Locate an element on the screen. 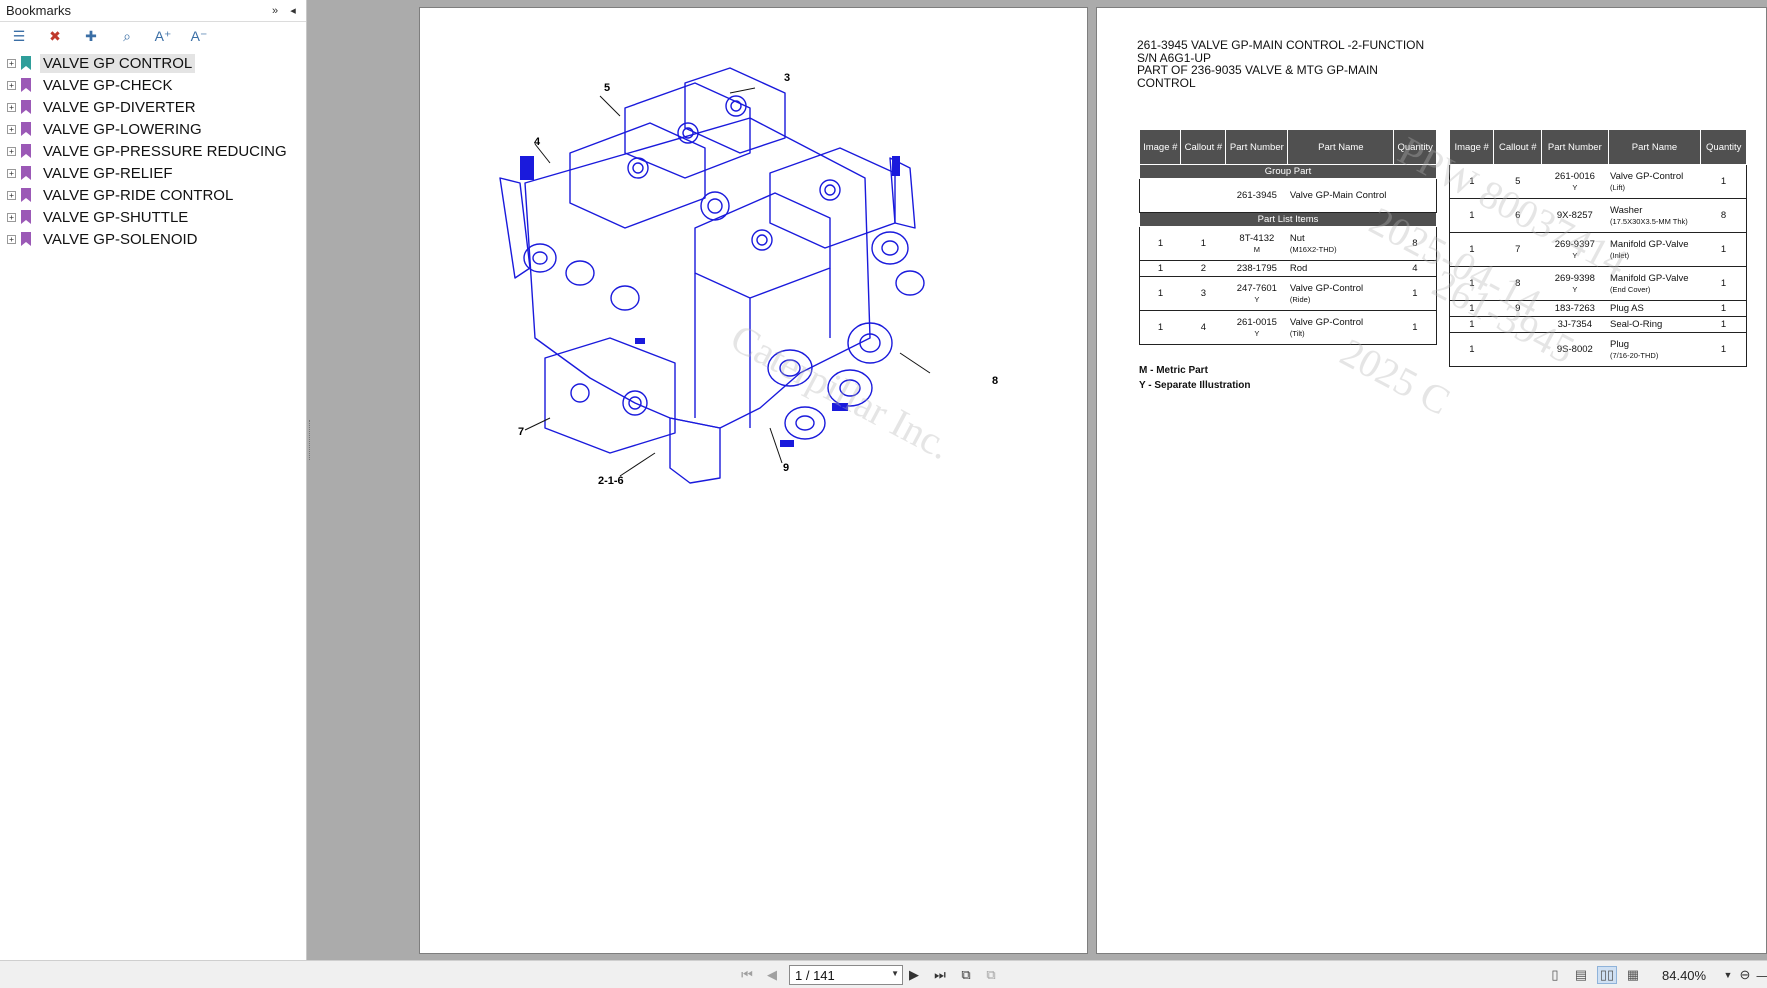 This screenshot has height=988, width=1767. table-row: 1 4 261-0015 Y Valve GP-Control (Tilt) 1 is located at coordinates (1288, 327).